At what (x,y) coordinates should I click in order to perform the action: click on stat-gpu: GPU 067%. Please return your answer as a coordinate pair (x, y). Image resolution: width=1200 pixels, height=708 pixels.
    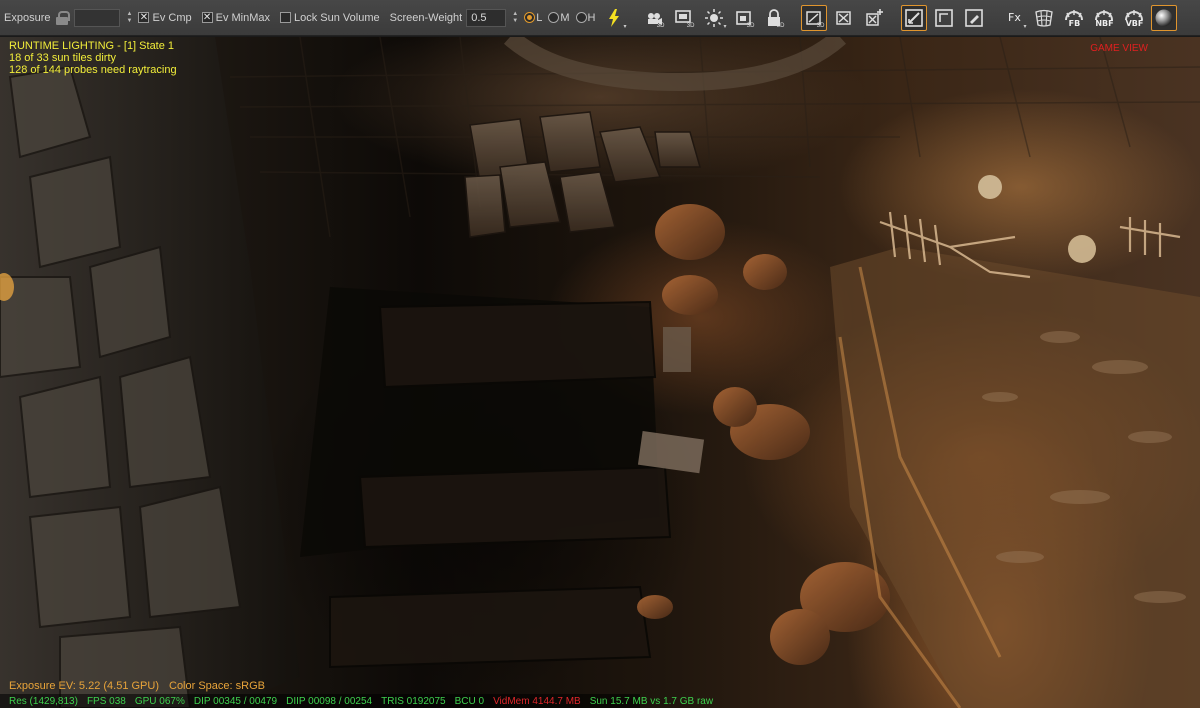
    Looking at the image, I should click on (159, 701).